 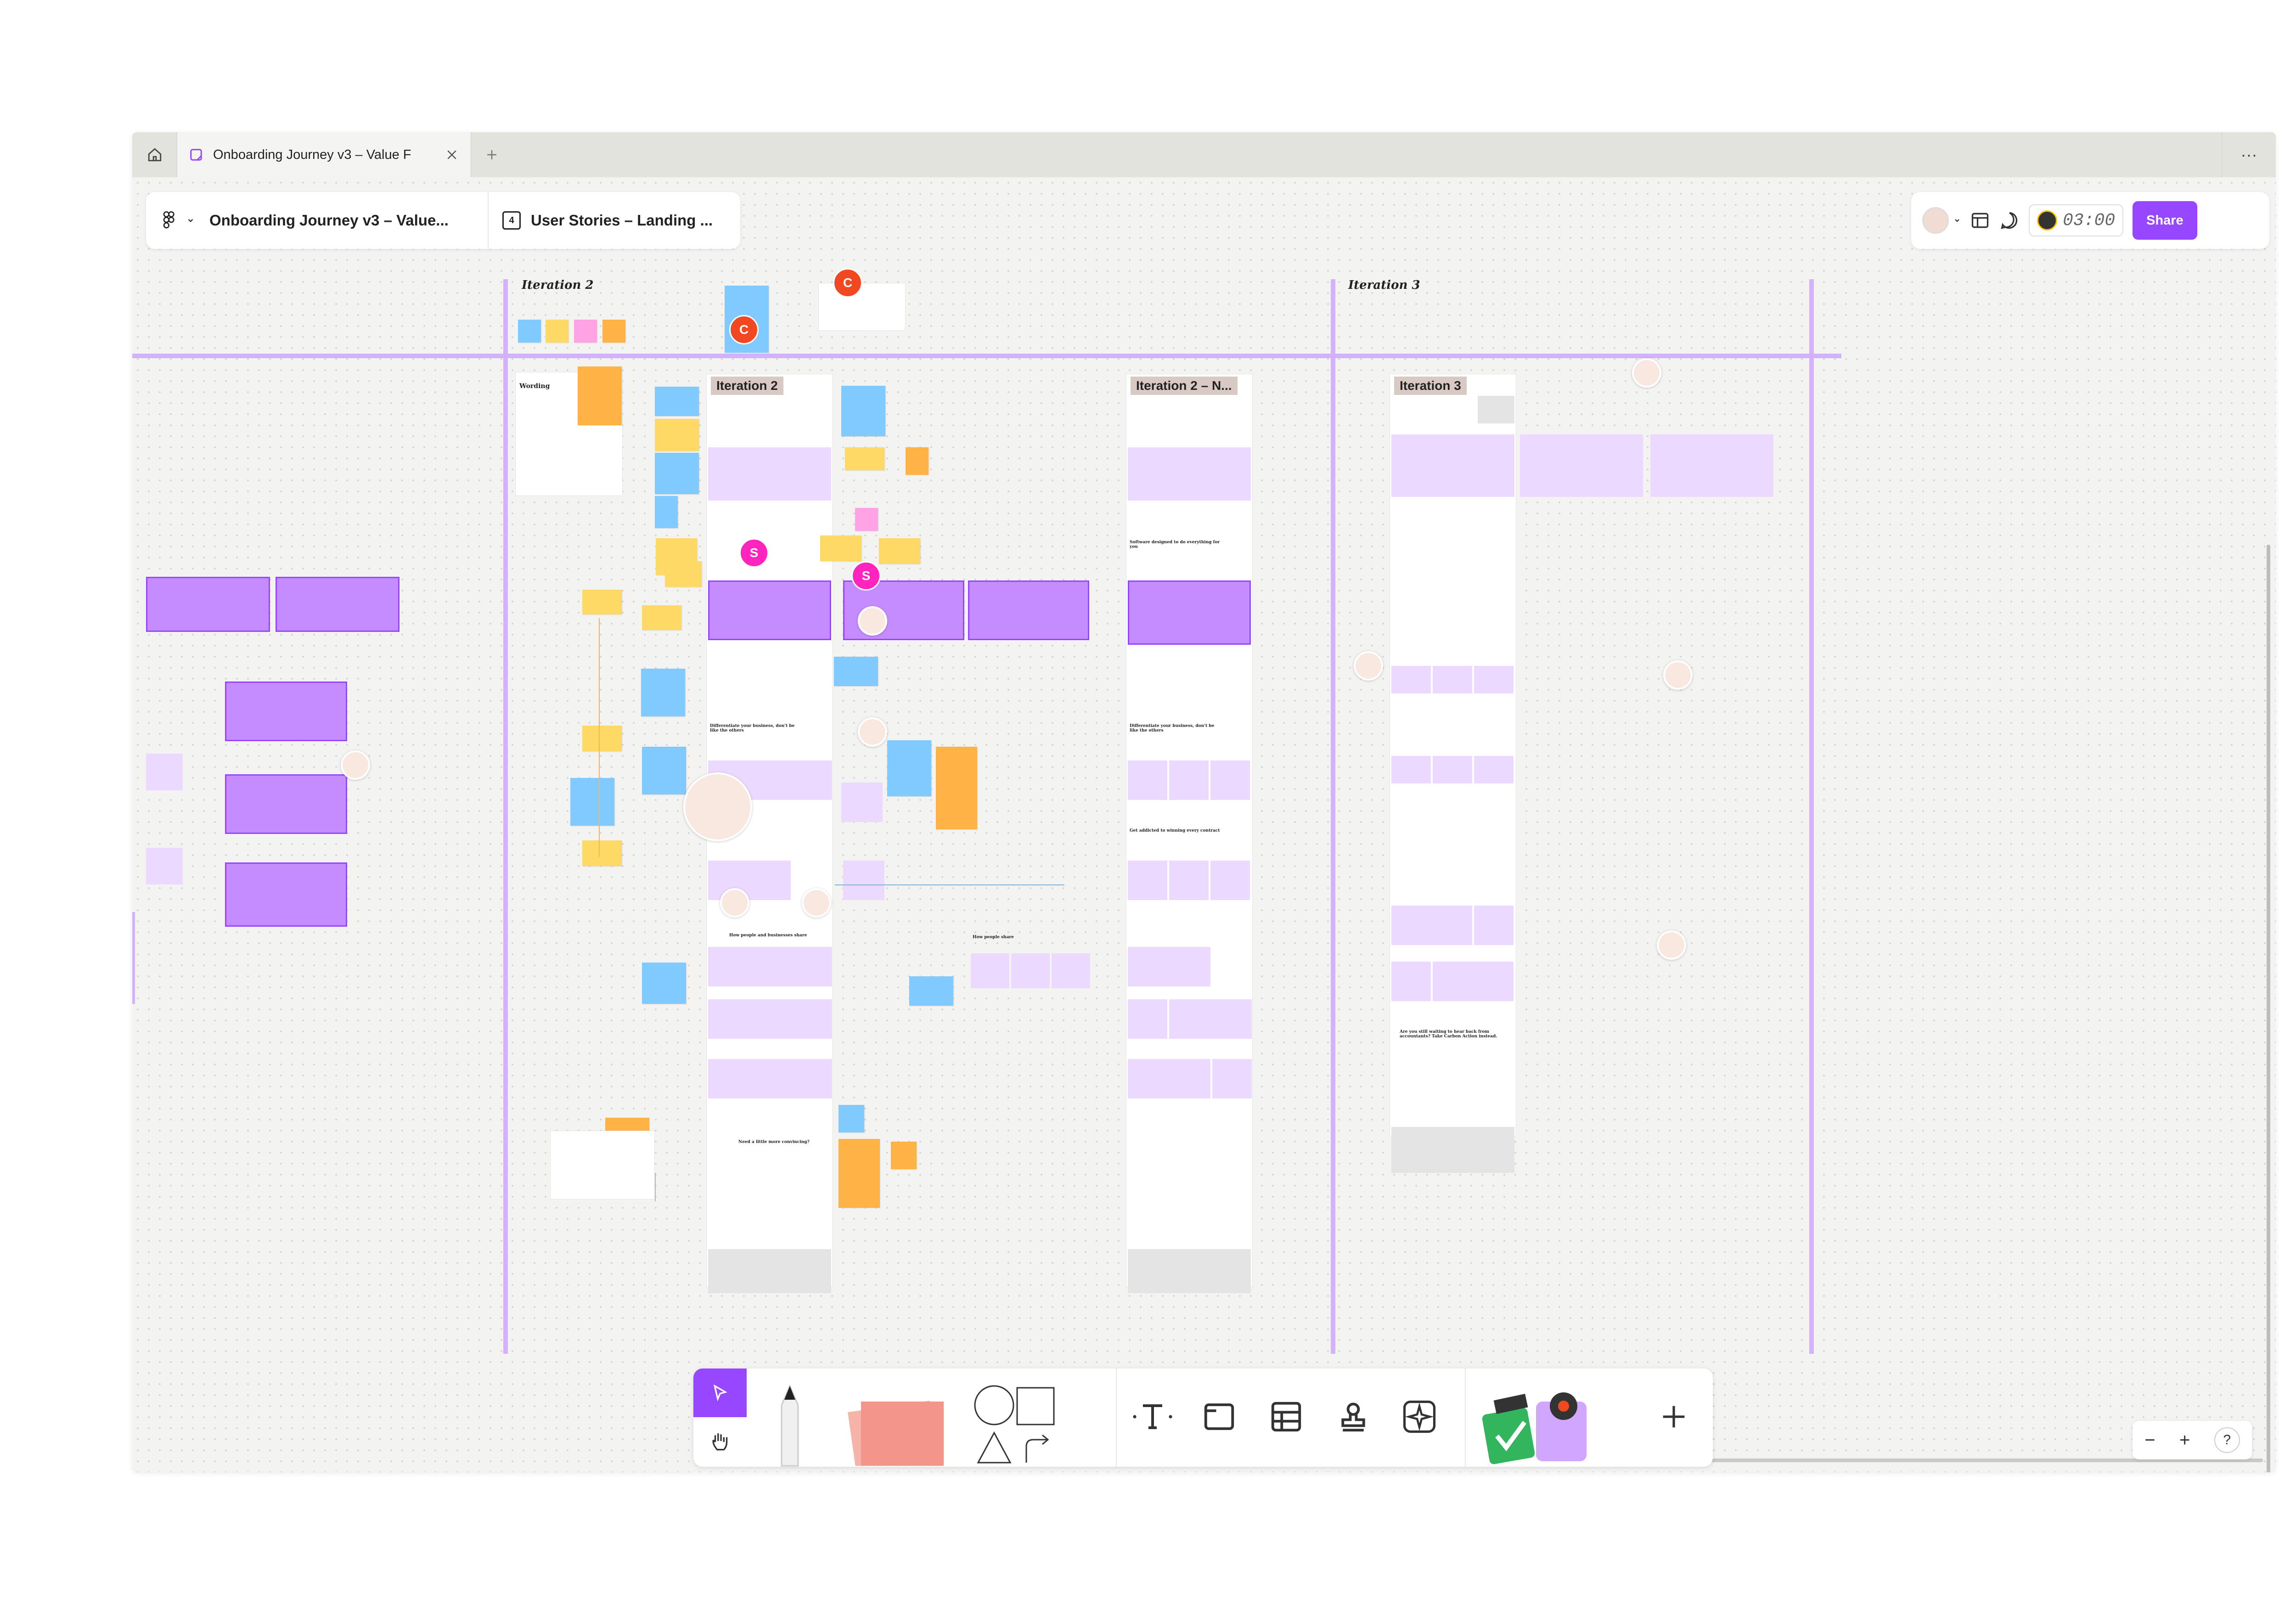 I want to click on divider, so click(x=1116, y=1417).